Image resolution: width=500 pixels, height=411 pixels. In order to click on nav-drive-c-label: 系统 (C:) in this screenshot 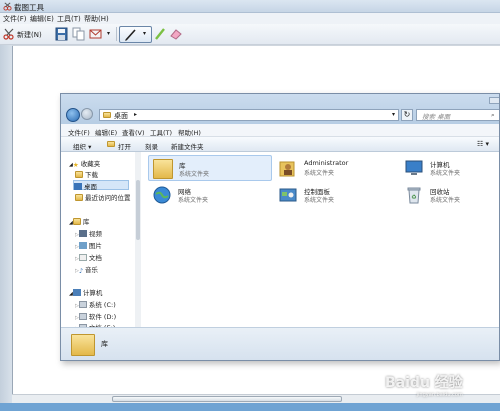, I will do `click(102, 305)`.